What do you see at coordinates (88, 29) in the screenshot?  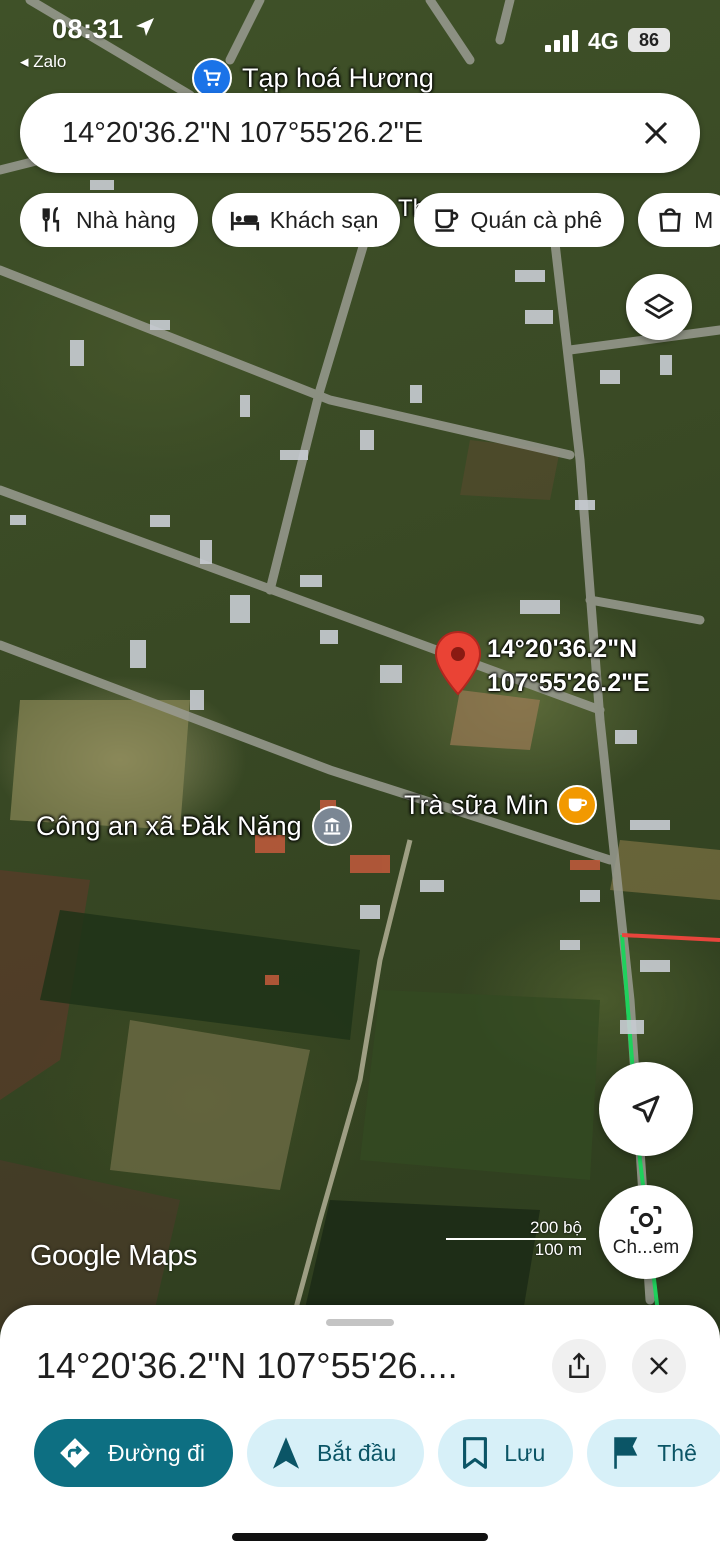 I see `status-time: 08:31` at bounding box center [88, 29].